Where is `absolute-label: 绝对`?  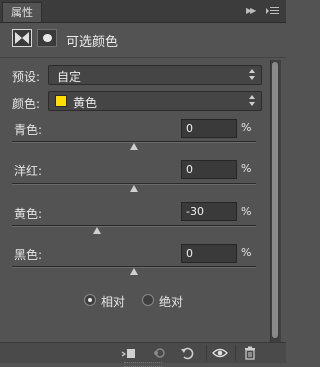
absolute-label: 绝对 is located at coordinates (171, 301).